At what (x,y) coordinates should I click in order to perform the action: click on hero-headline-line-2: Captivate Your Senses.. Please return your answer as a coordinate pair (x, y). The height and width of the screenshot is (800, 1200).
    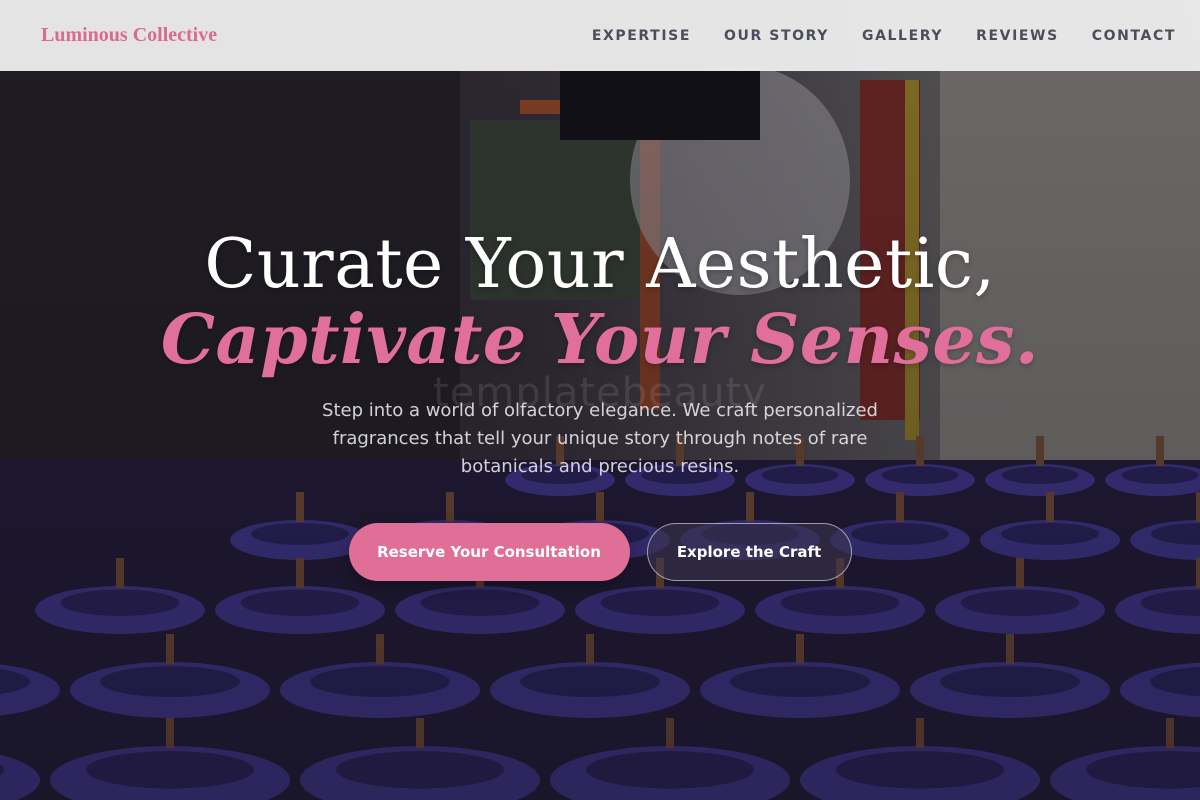
    Looking at the image, I should click on (600, 340).